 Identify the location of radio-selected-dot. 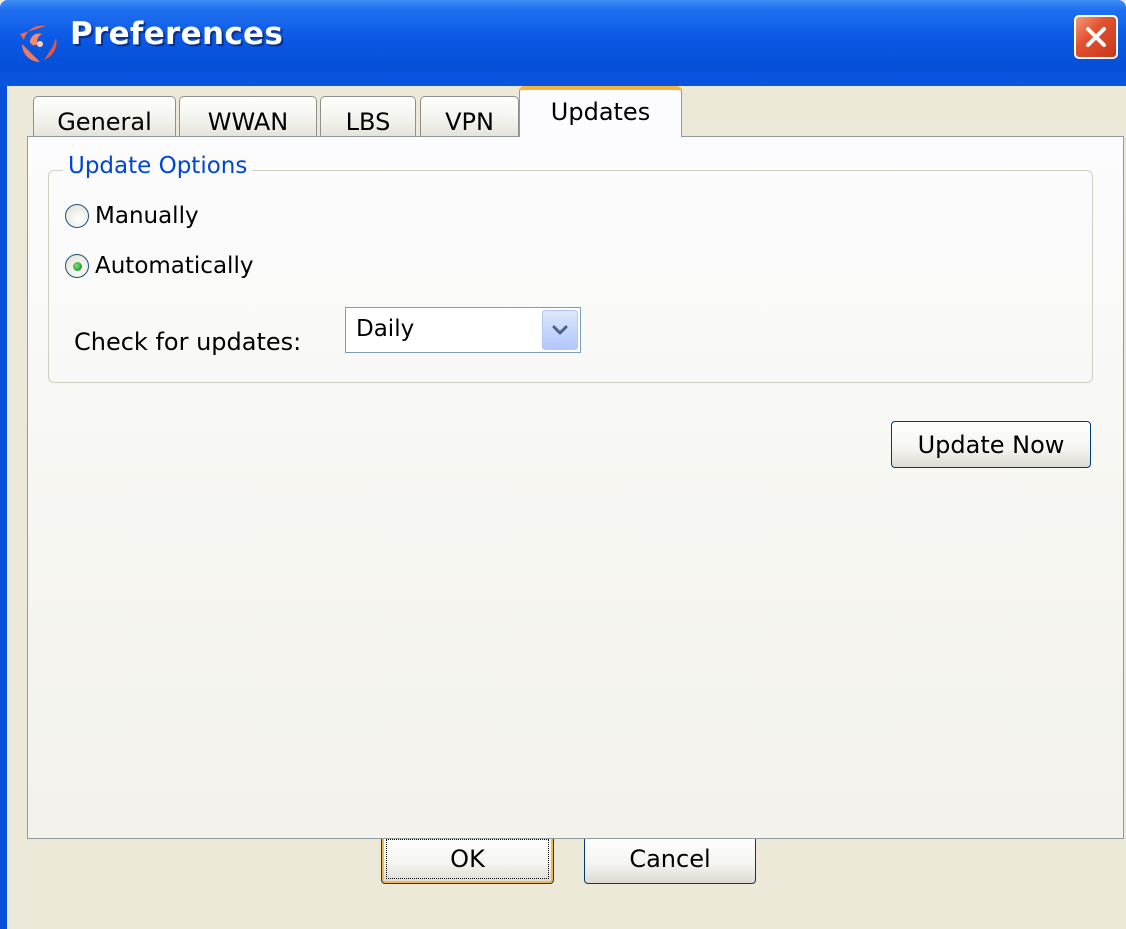
(77, 266).